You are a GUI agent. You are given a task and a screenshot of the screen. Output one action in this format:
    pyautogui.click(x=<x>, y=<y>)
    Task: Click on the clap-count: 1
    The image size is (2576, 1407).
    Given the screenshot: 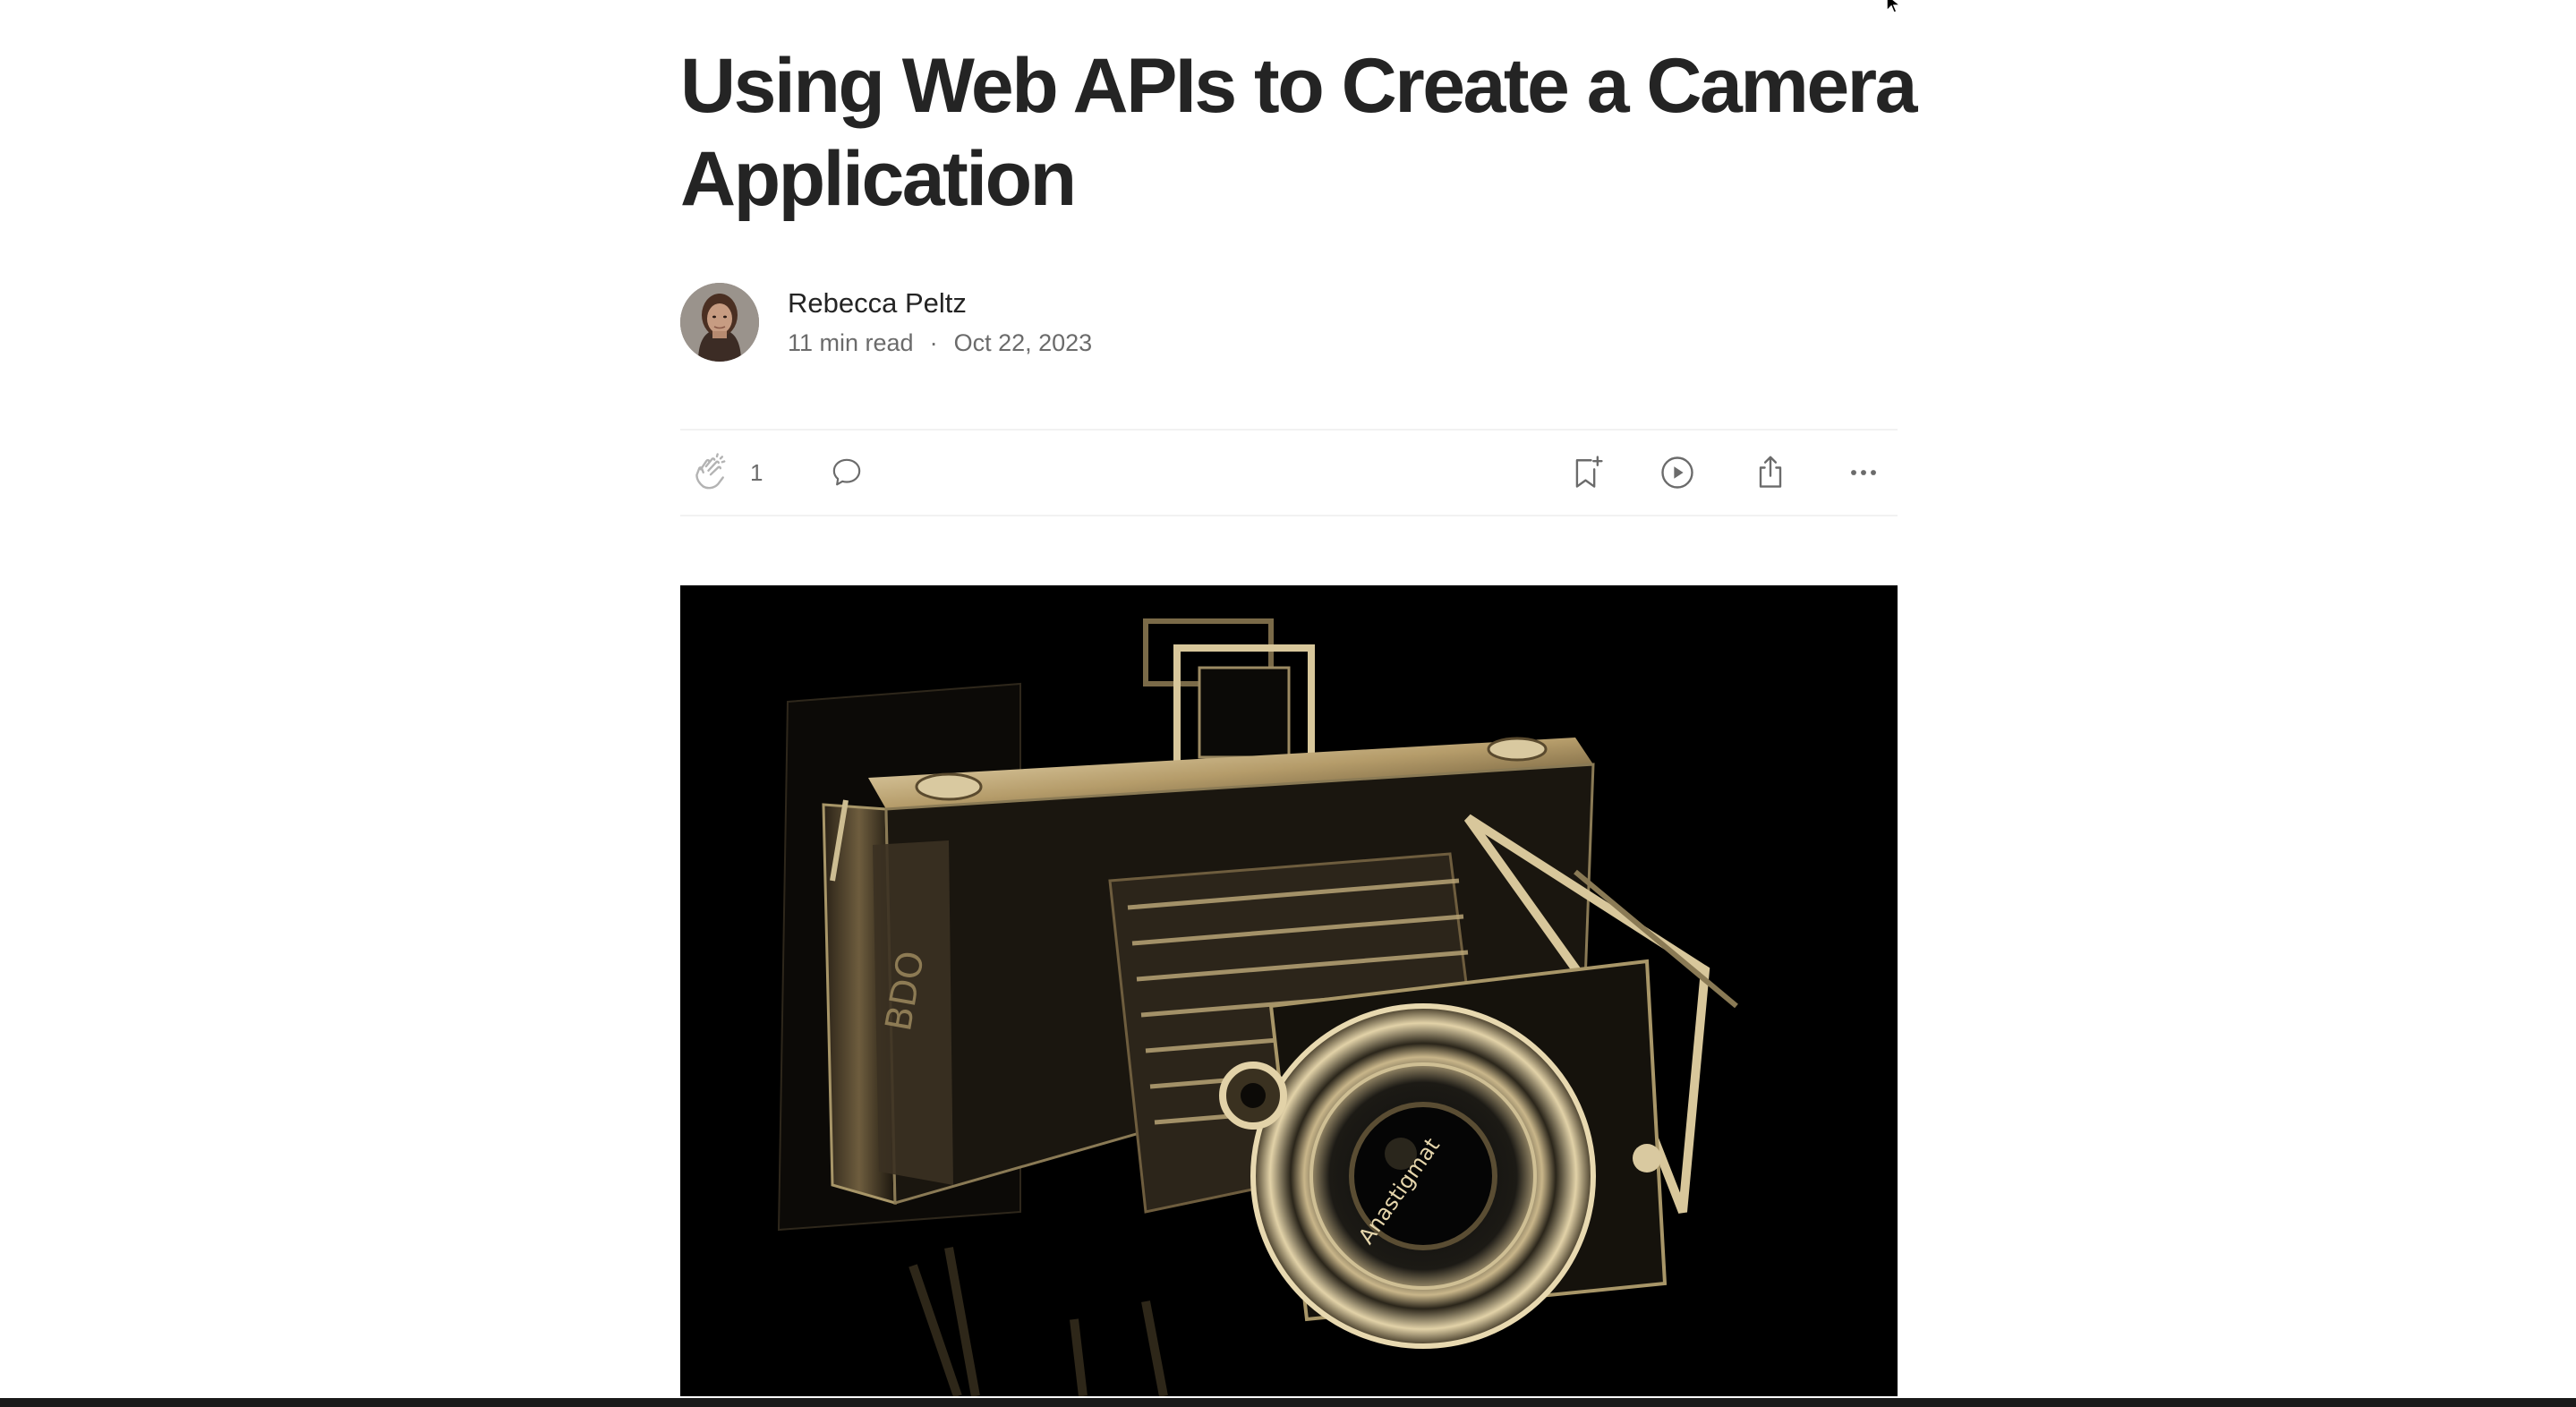 What is the action you would take?
    pyautogui.click(x=756, y=472)
    